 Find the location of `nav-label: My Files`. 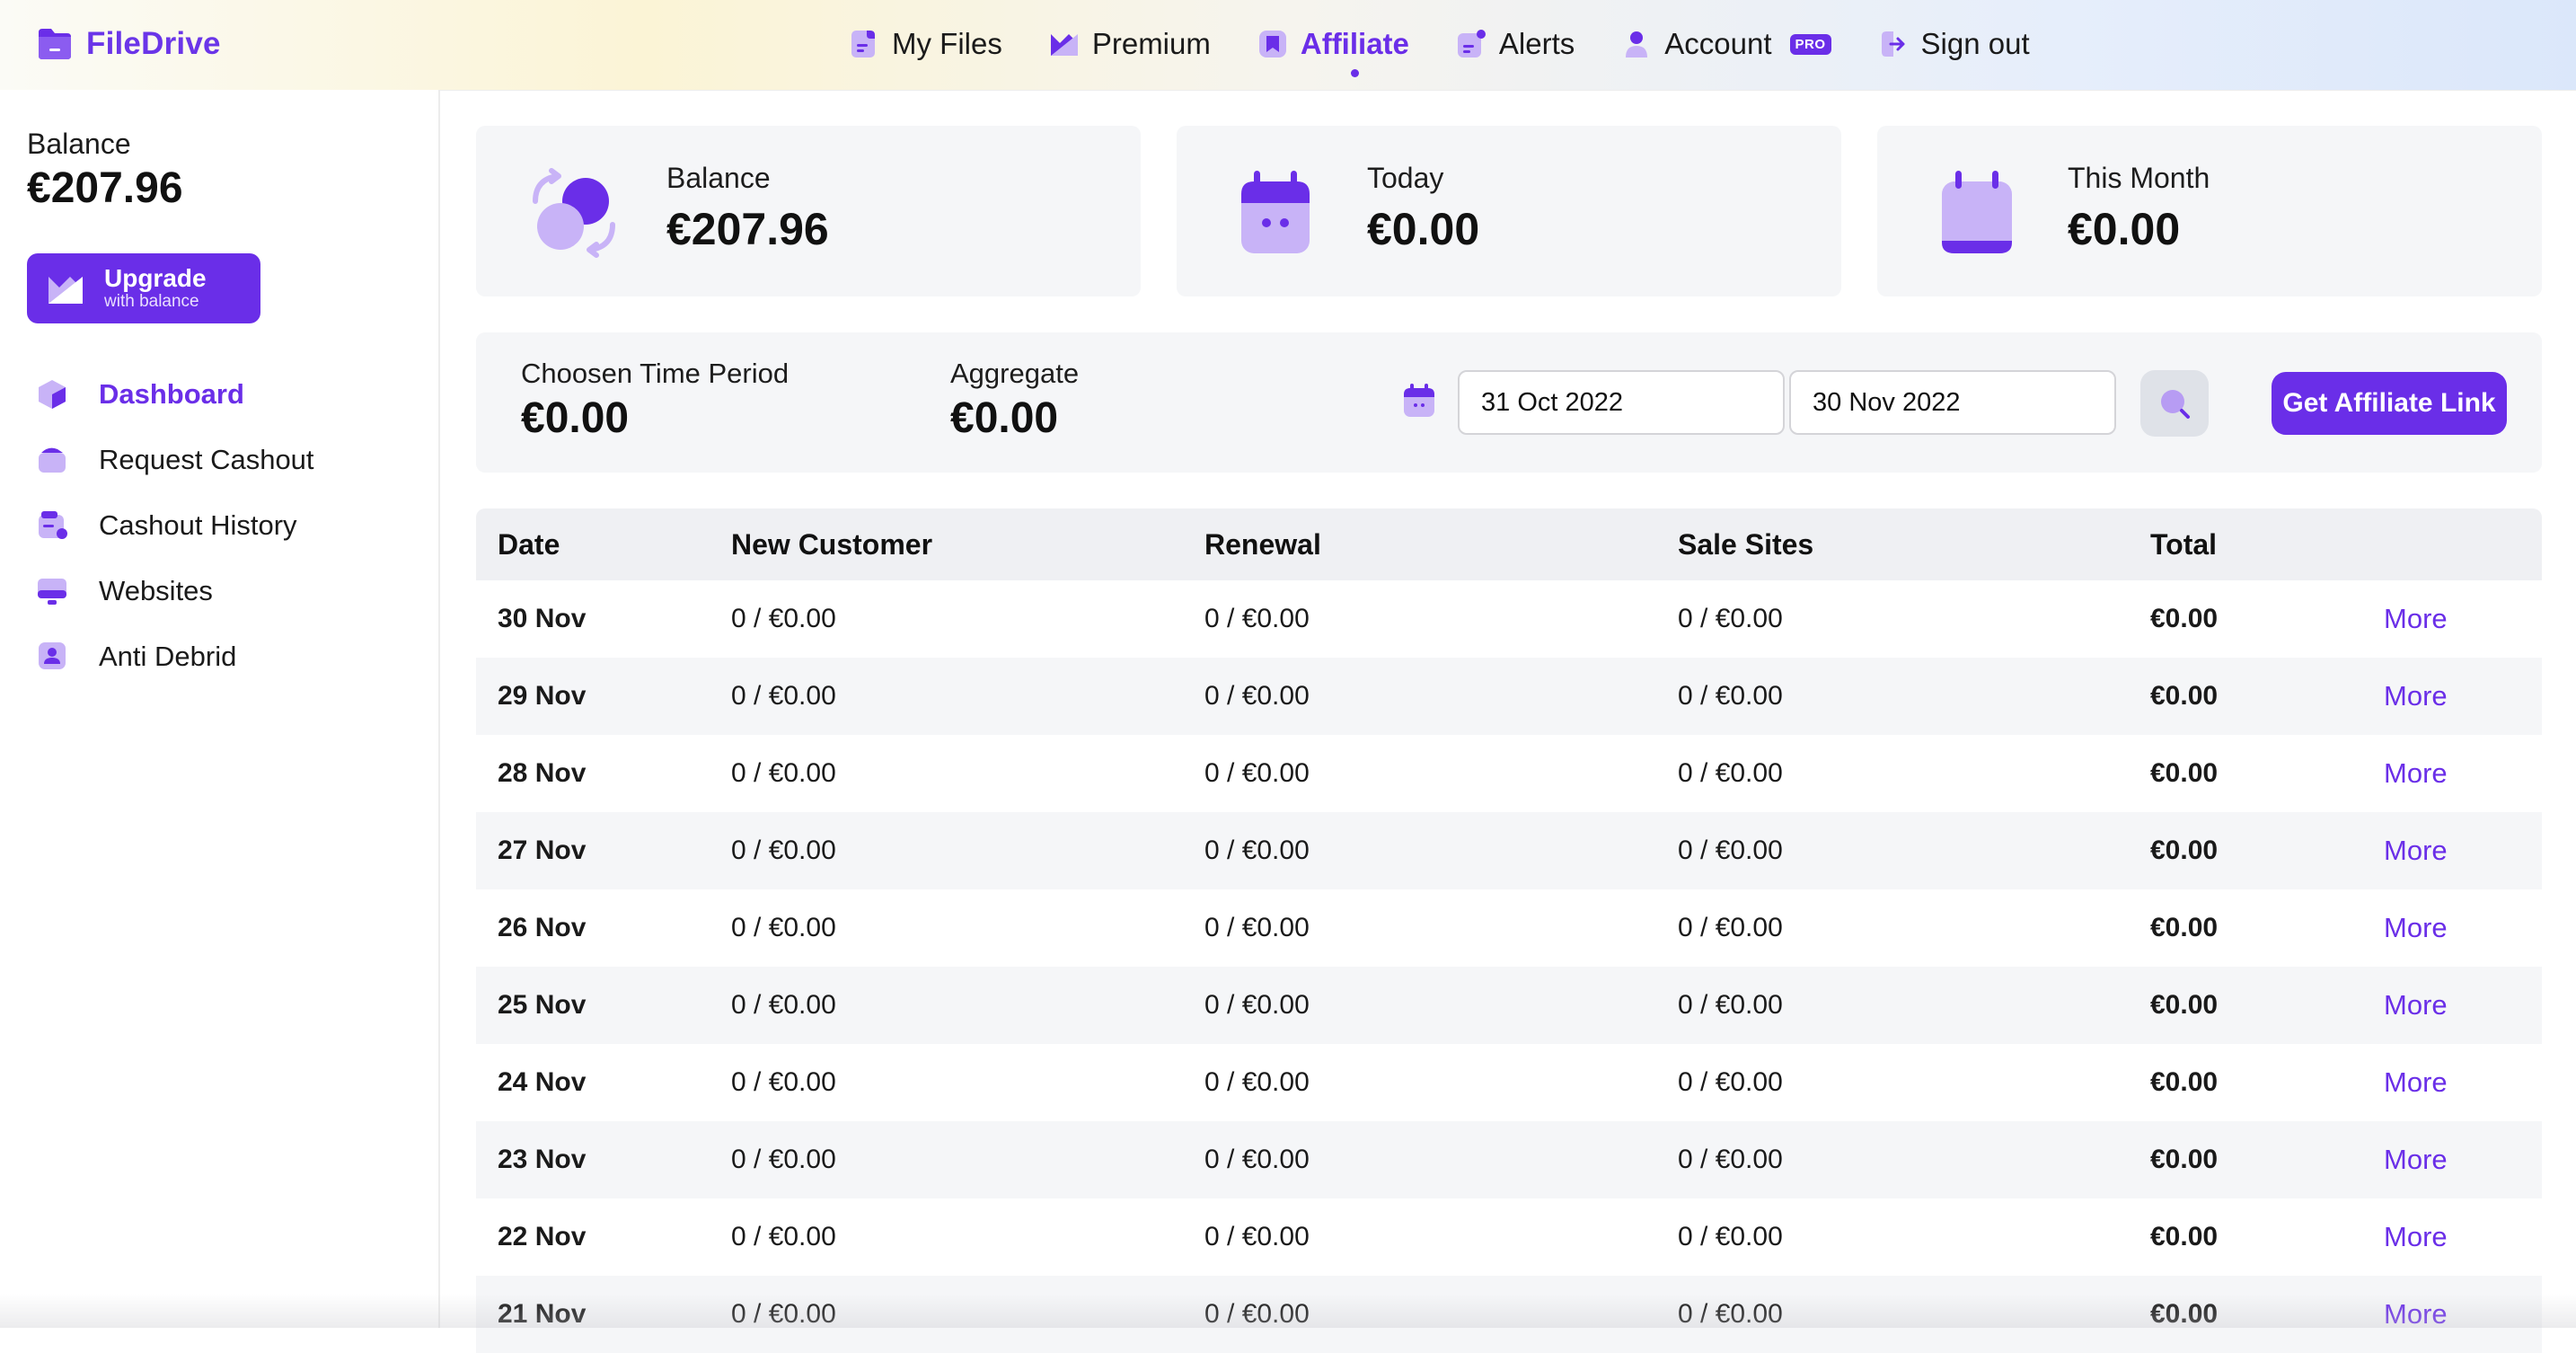

nav-label: My Files is located at coordinates (947, 43).